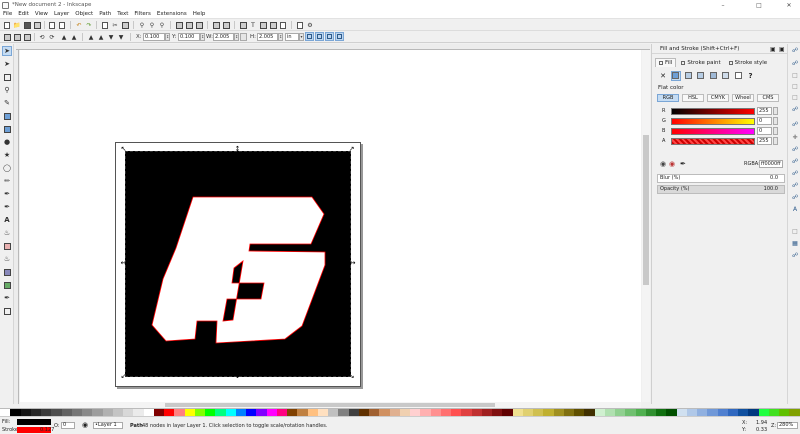 The width and height of the screenshot is (800, 434). Describe the element at coordinates (775, 131) in the screenshot. I see `blue-channel-spinner` at that location.